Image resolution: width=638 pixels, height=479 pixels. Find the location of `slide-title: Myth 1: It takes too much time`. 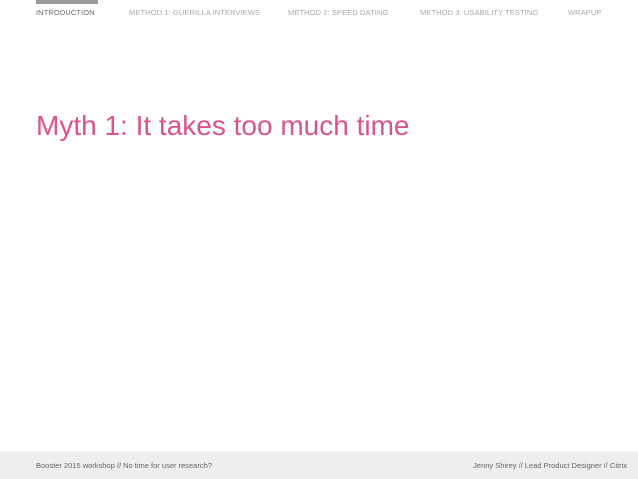

slide-title: Myth 1: It takes too much time is located at coordinates (223, 125).